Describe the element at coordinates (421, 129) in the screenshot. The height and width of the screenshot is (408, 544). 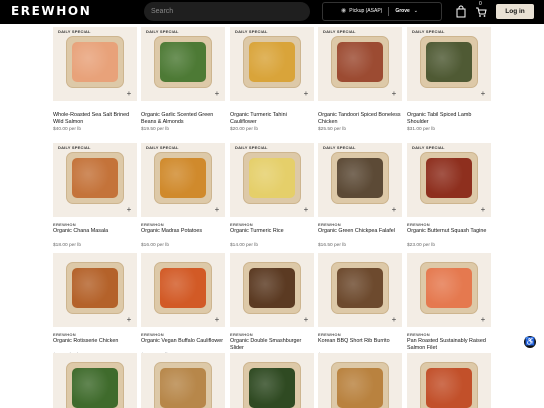
I see `product-price: $31.00 per lb` at that location.